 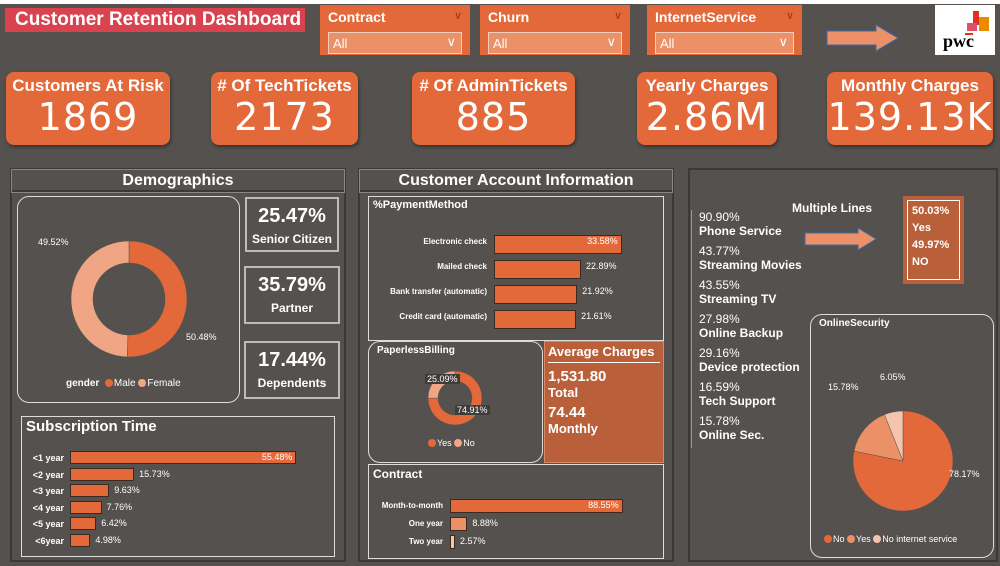 I want to click on chart-title: %PaymentMethod, so click(x=420, y=205).